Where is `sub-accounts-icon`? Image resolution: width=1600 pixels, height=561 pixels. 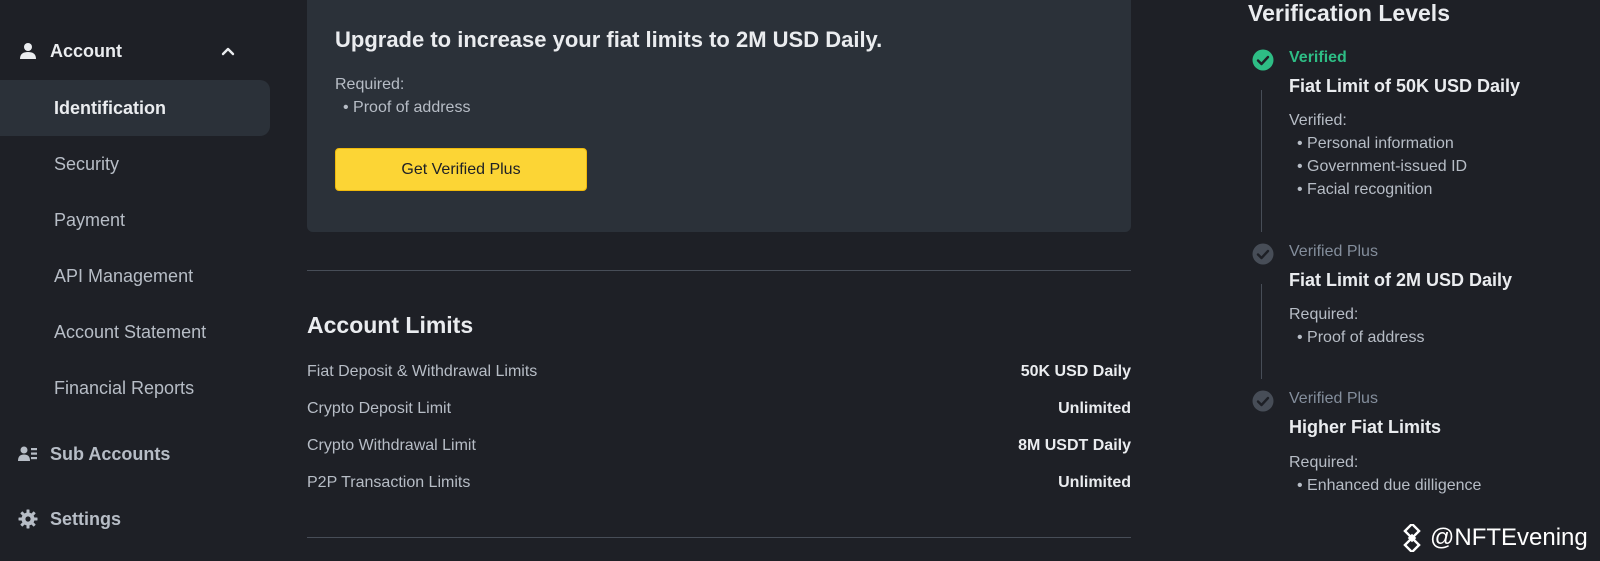 sub-accounts-icon is located at coordinates (28, 454).